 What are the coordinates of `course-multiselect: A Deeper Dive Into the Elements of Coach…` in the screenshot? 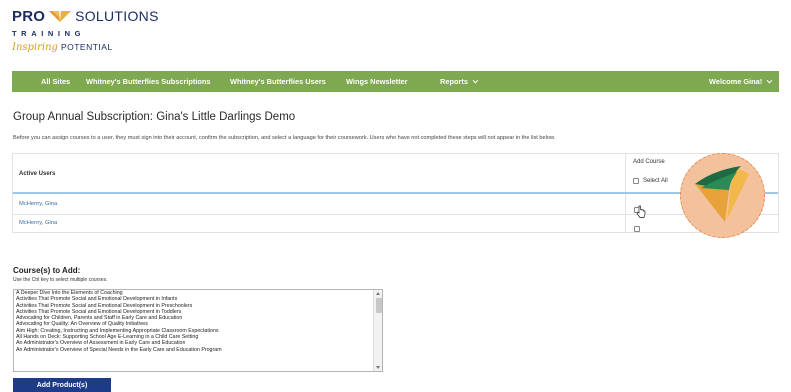 It's located at (198, 330).